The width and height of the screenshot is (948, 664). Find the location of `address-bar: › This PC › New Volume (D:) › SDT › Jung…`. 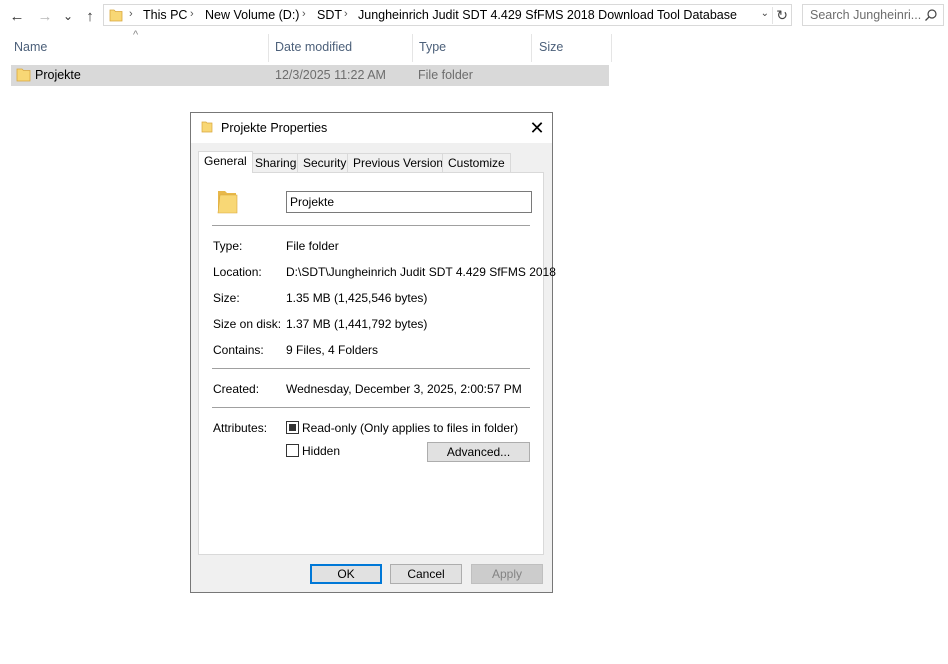

address-bar: › This PC › New Volume (D:) › SDT › Jung… is located at coordinates (447, 15).